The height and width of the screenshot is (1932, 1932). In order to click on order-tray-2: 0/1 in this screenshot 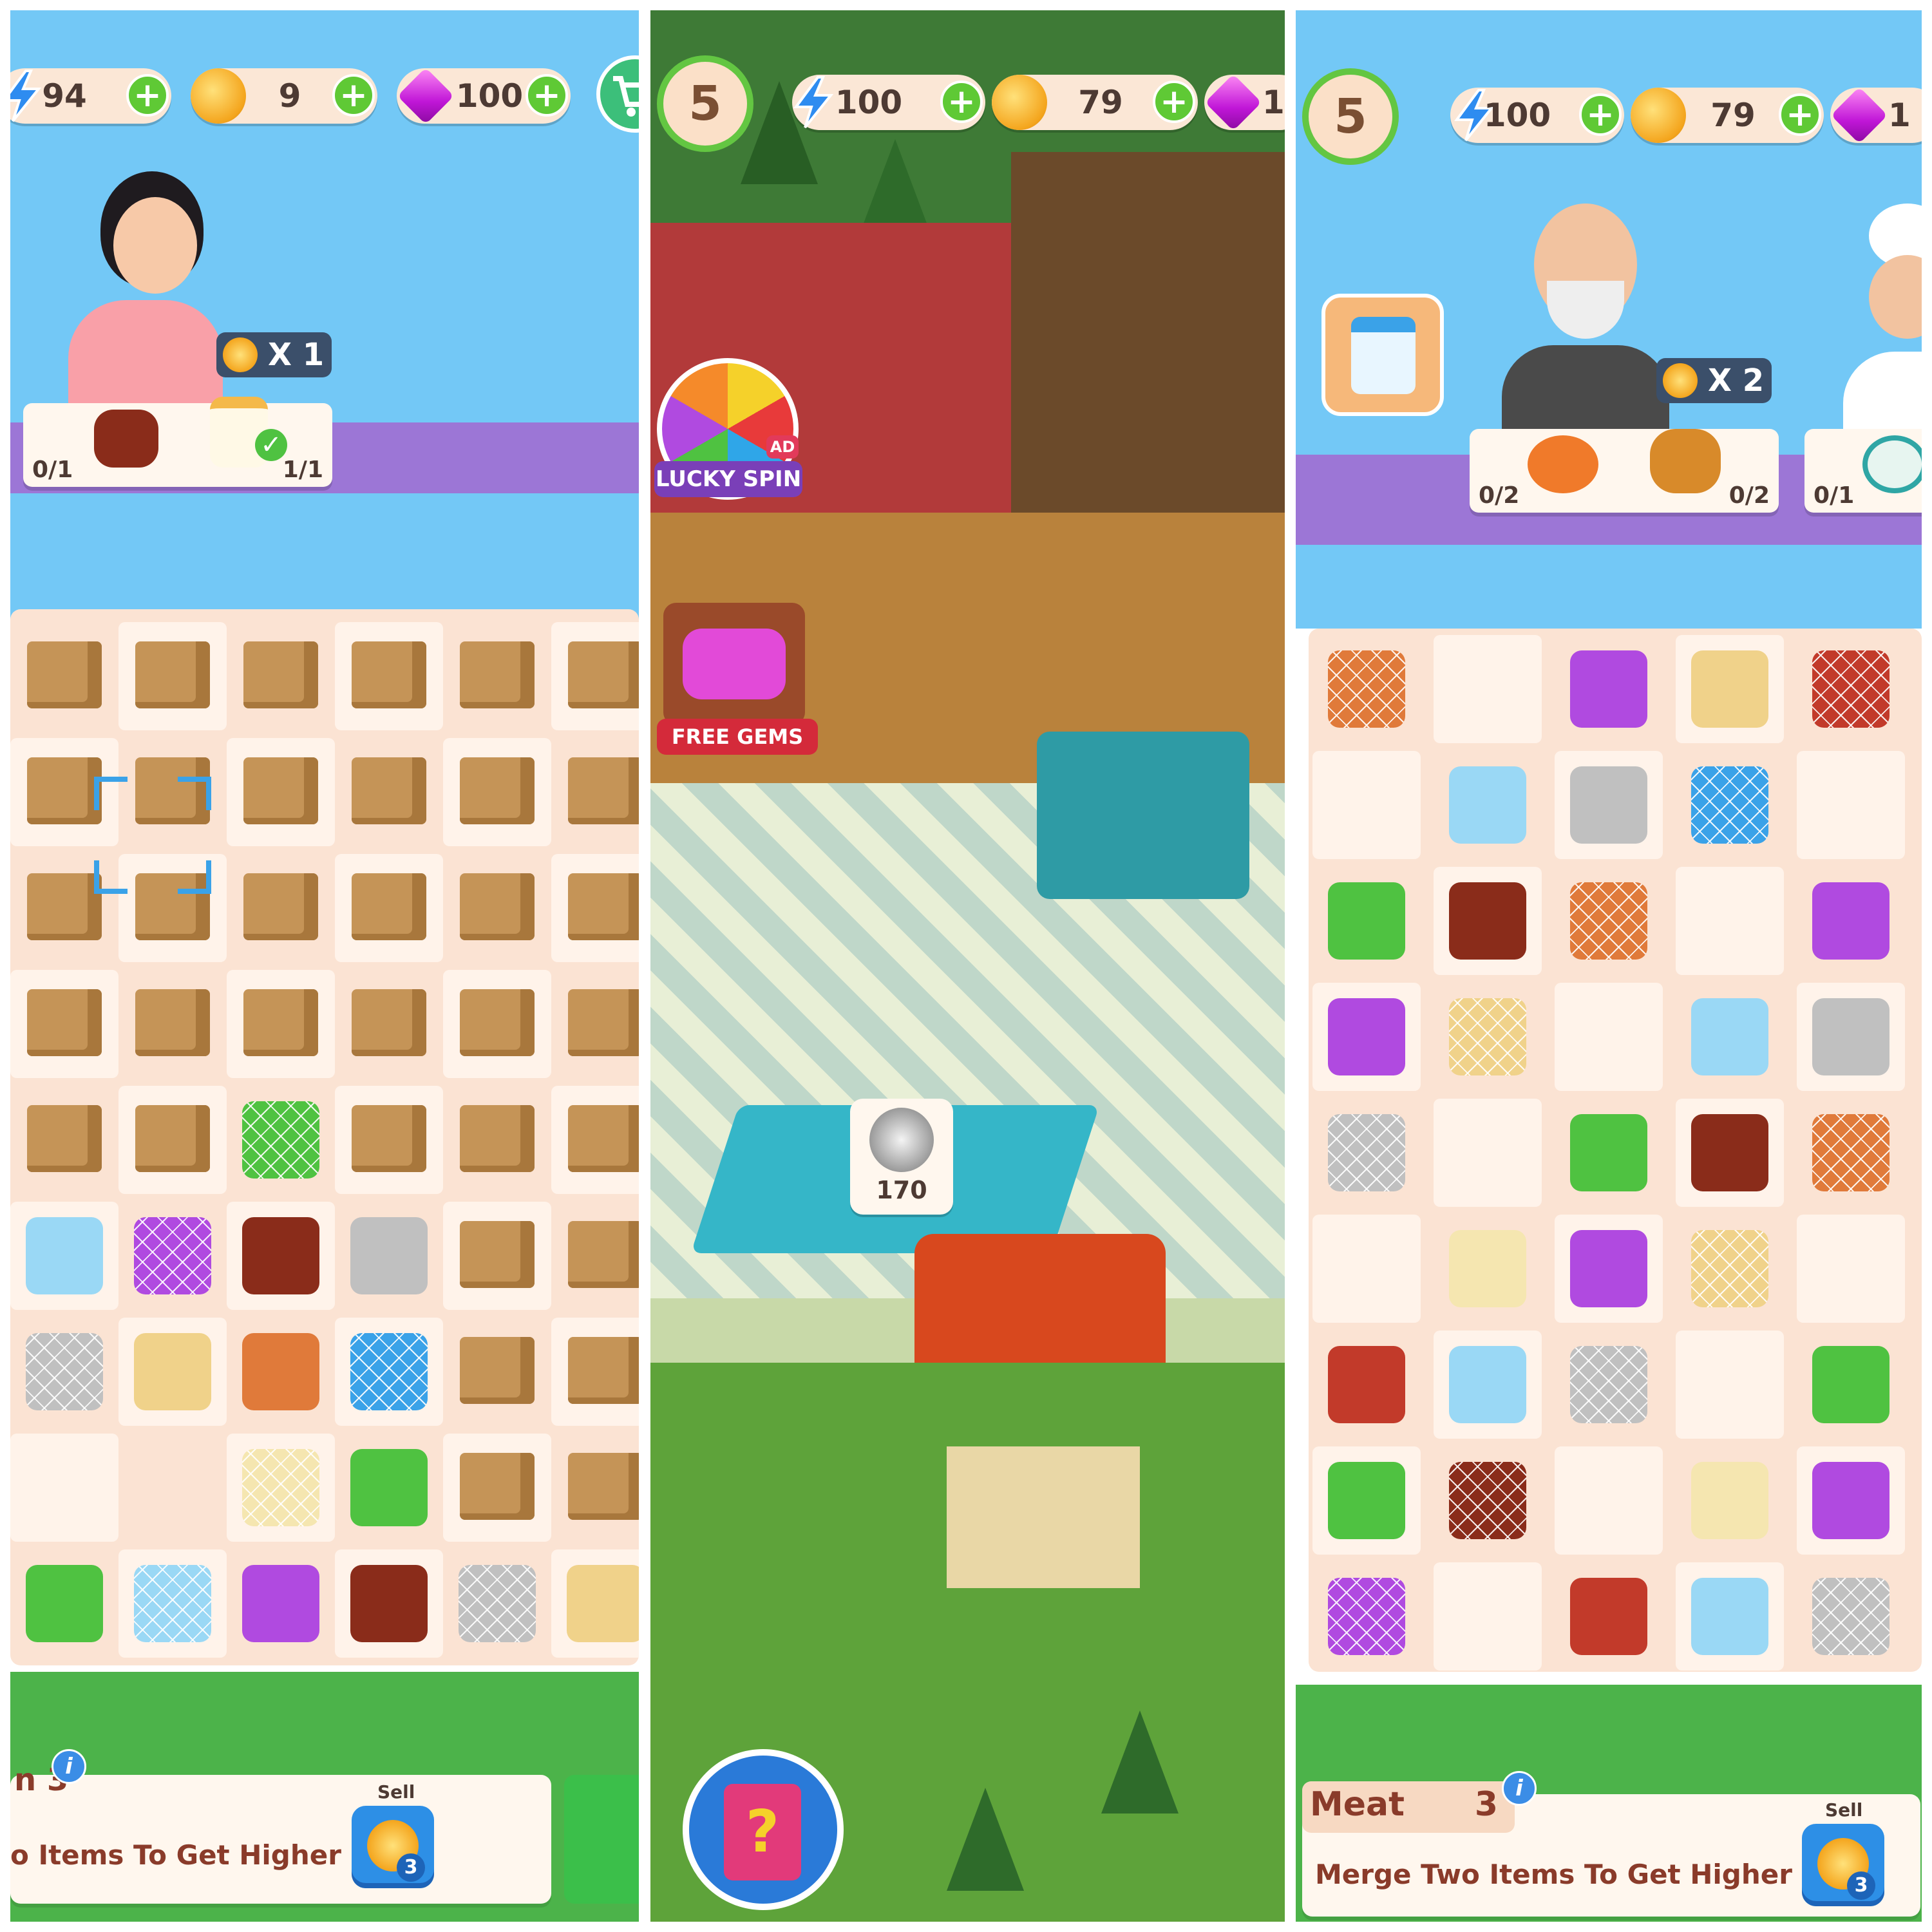, I will do `click(1863, 471)`.